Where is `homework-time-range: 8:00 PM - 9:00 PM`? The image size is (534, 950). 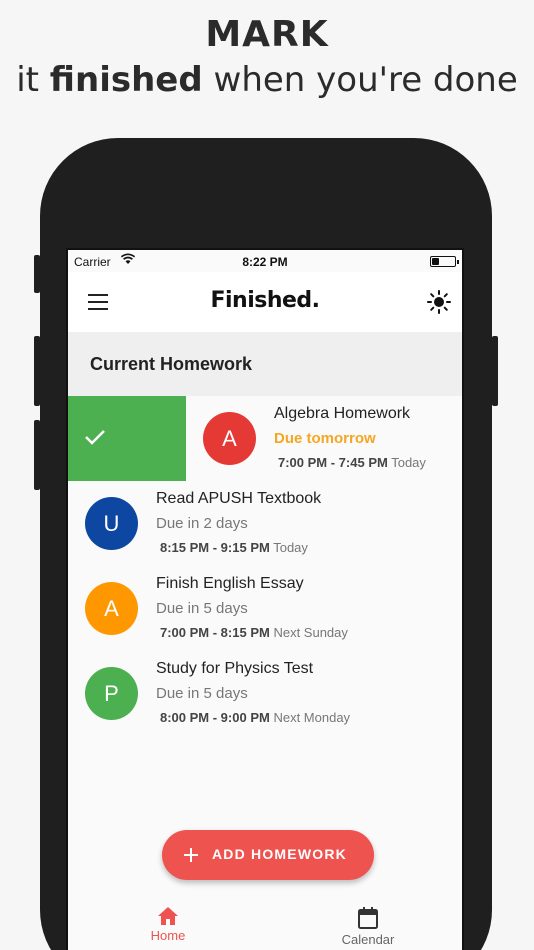
homework-time-range: 8:00 PM - 9:00 PM is located at coordinates (215, 717).